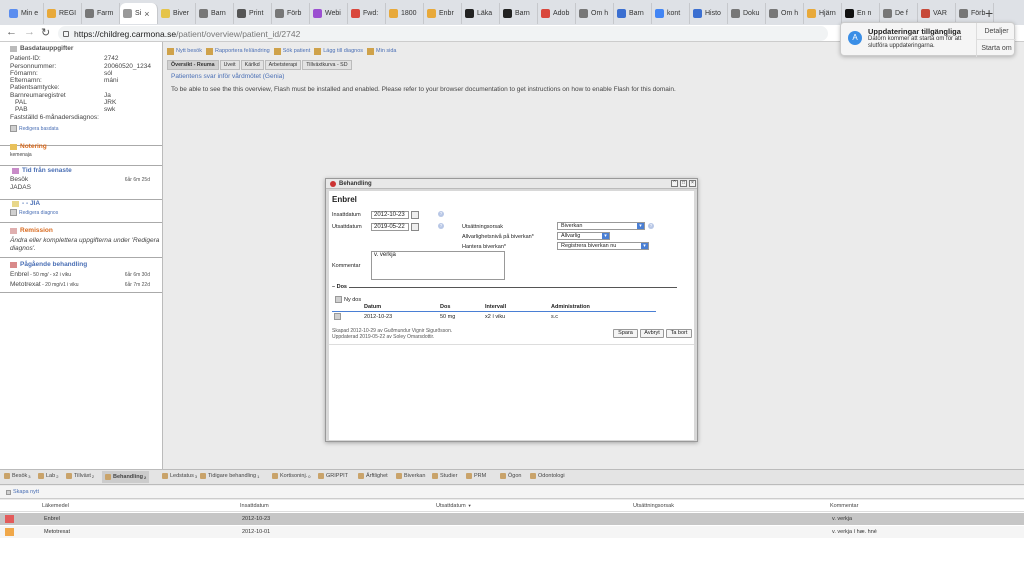  Describe the element at coordinates (583, 236) in the screenshot. I see `allvar-select: Allvarlig ▾` at that location.